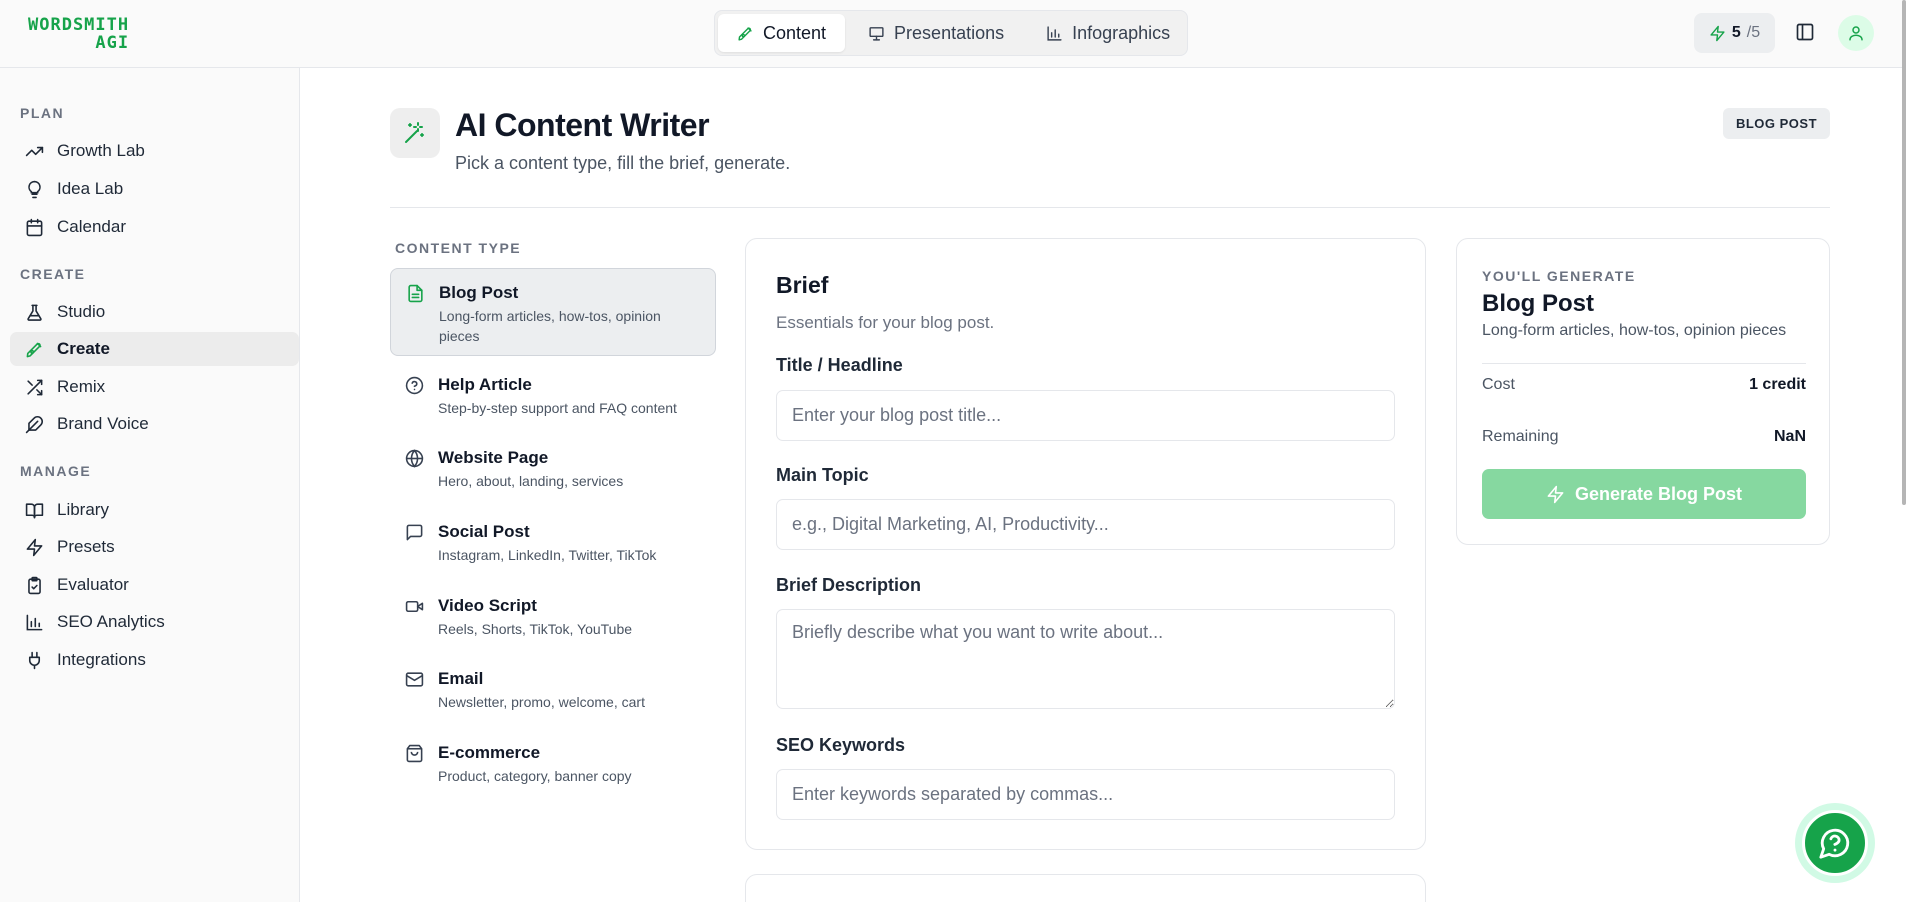  What do you see at coordinates (582, 125) in the screenshot?
I see `page-title: AI Content Writer` at bounding box center [582, 125].